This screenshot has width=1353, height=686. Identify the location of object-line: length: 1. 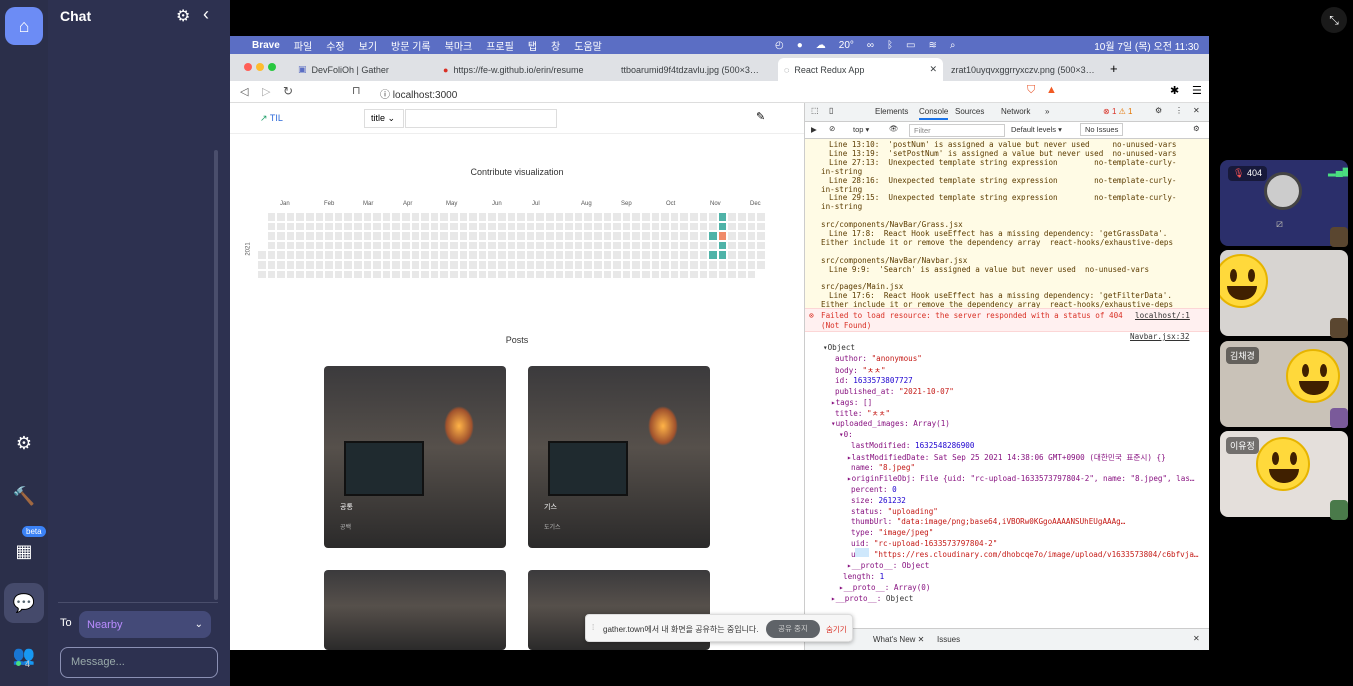
(863, 576).